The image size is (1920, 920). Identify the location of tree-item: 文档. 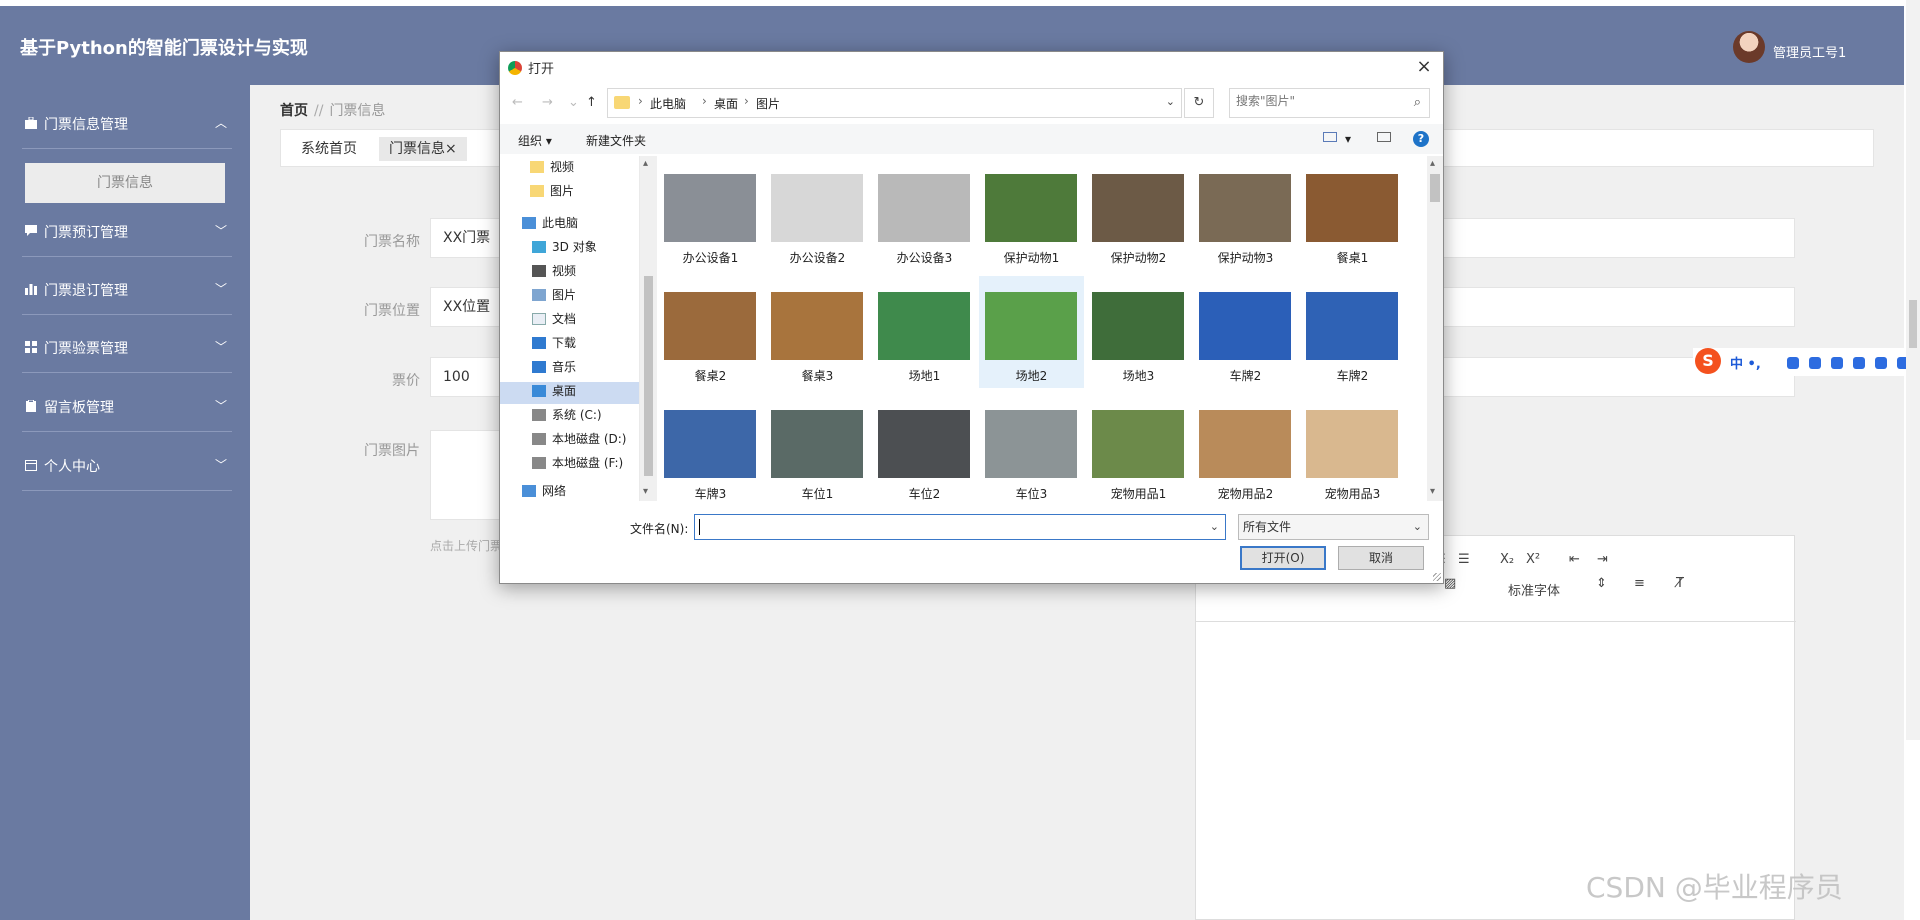
(554, 321).